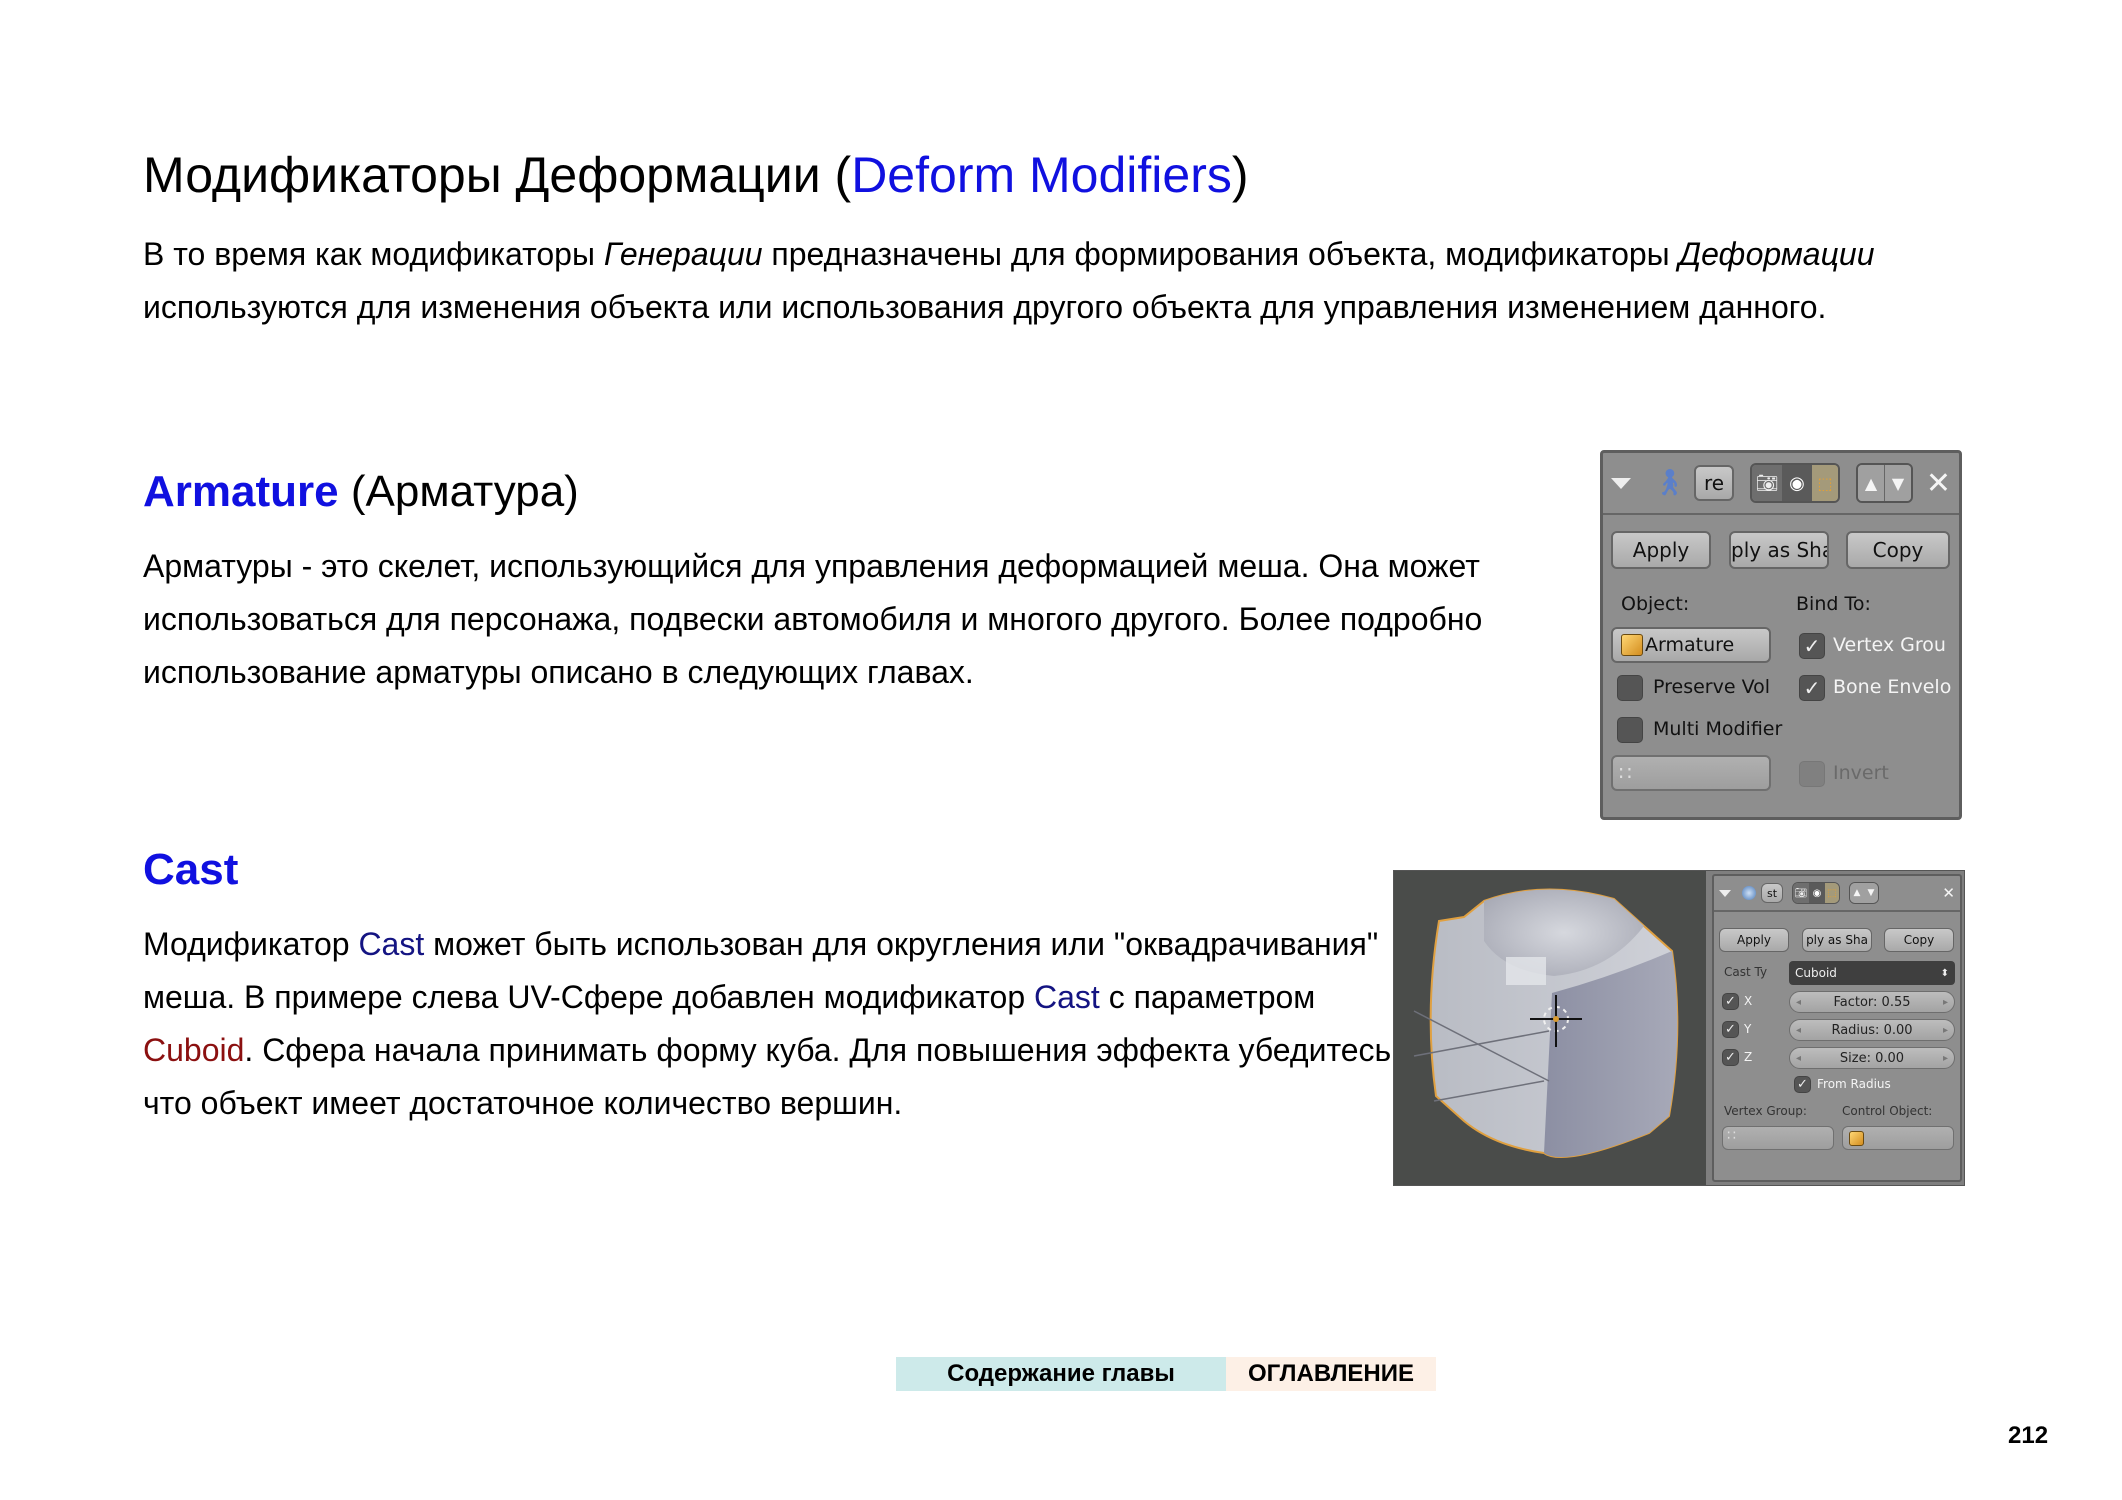  I want to click on bone-envelopes-checkbox: ✓, so click(1812, 688).